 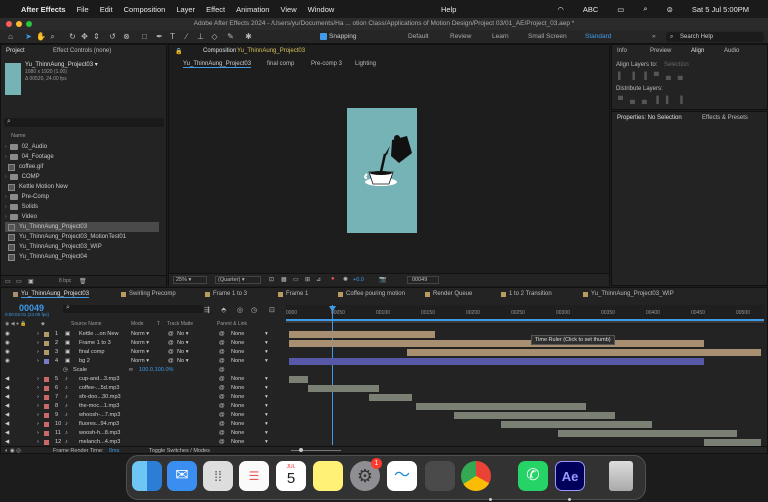 What do you see at coordinates (55, 294) in the screenshot?
I see `timeline-tab: Yu_ThinnAung_Project03` at bounding box center [55, 294].